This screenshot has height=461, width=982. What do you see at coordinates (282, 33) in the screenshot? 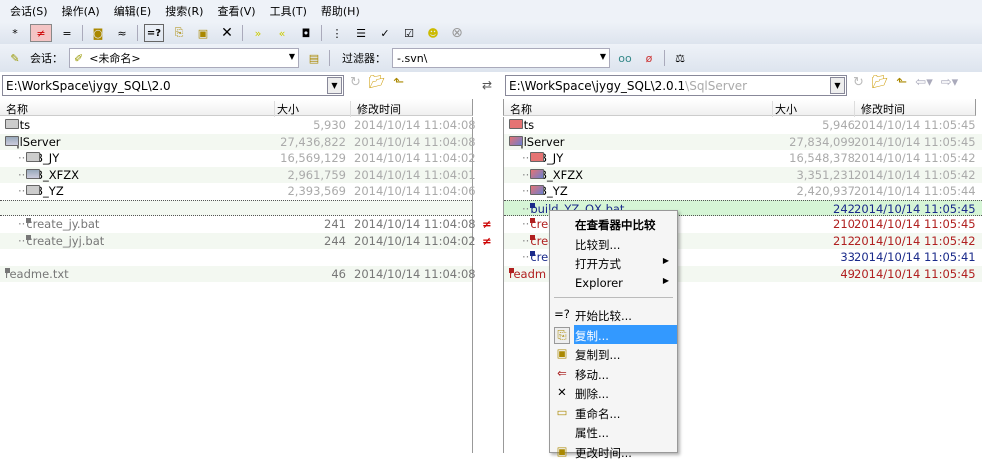
I see `sync-left-icon: «` at bounding box center [282, 33].